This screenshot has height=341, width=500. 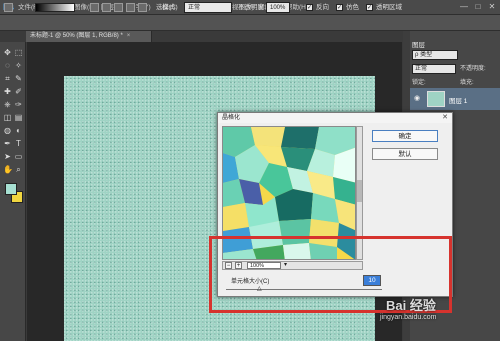 I want to click on close-window-button: ✕, so click(x=492, y=6).